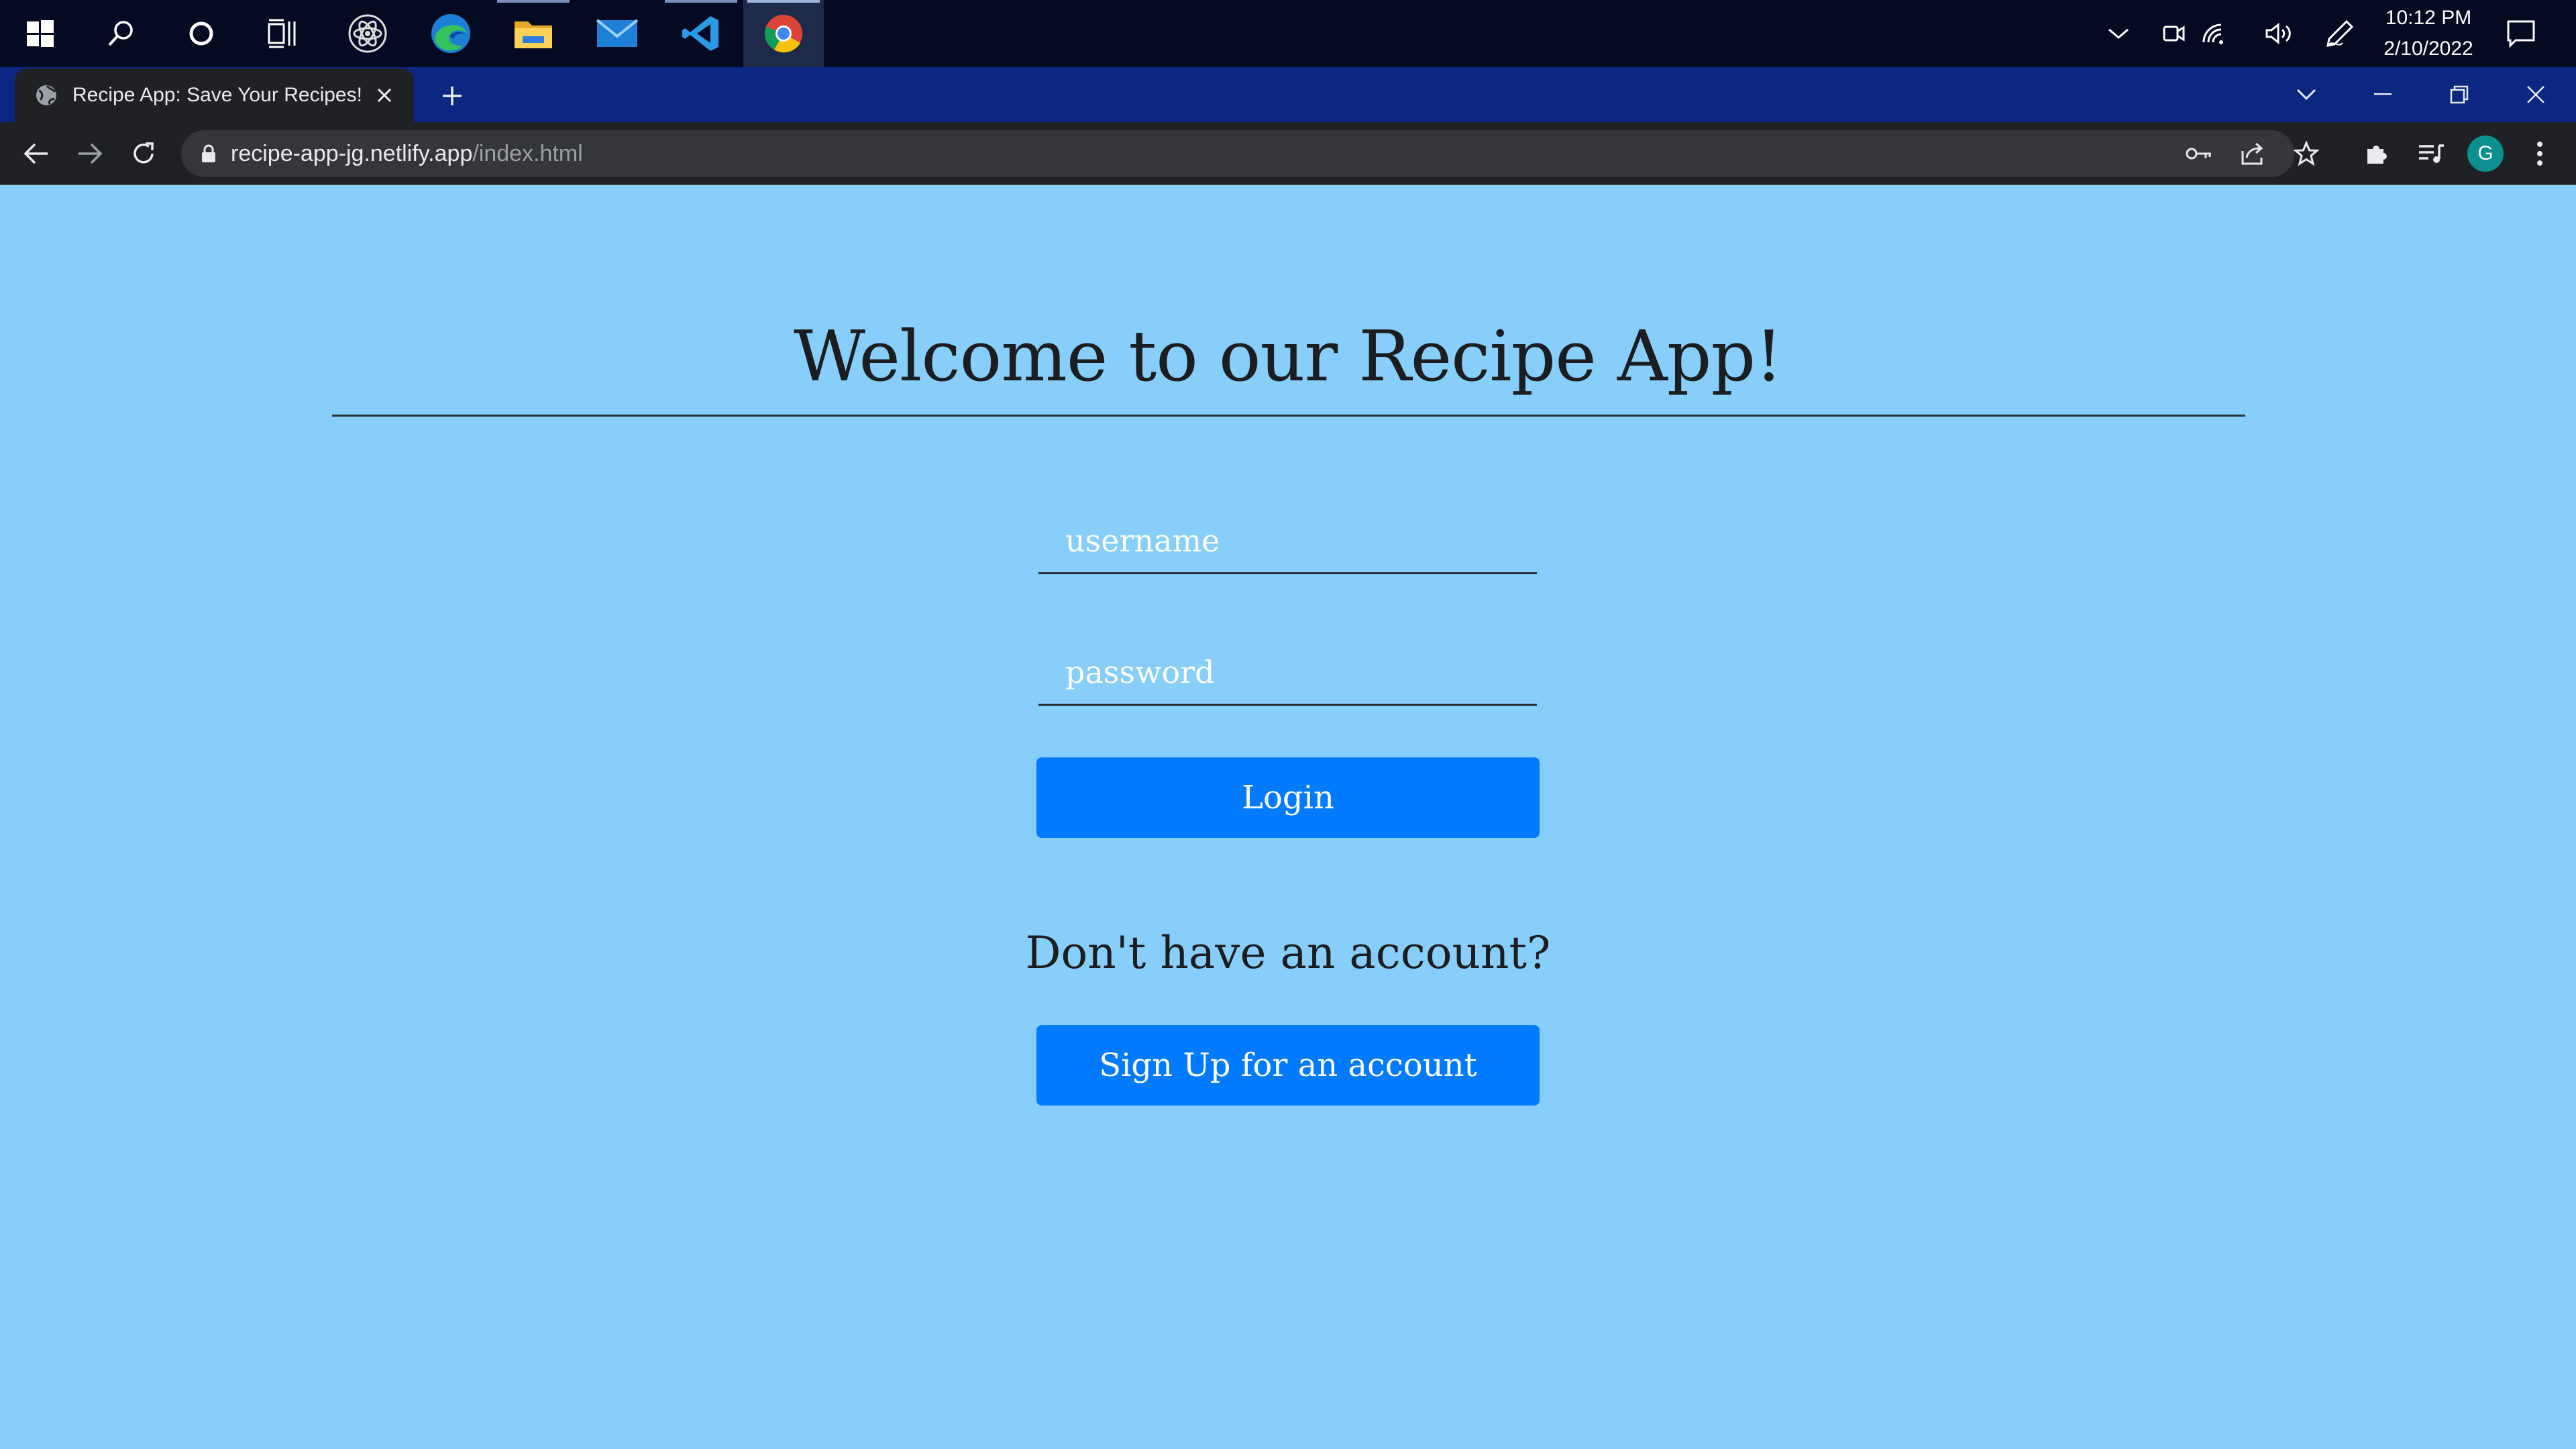 The height and width of the screenshot is (1449, 2576). I want to click on profile-avatar: G, so click(2485, 154).